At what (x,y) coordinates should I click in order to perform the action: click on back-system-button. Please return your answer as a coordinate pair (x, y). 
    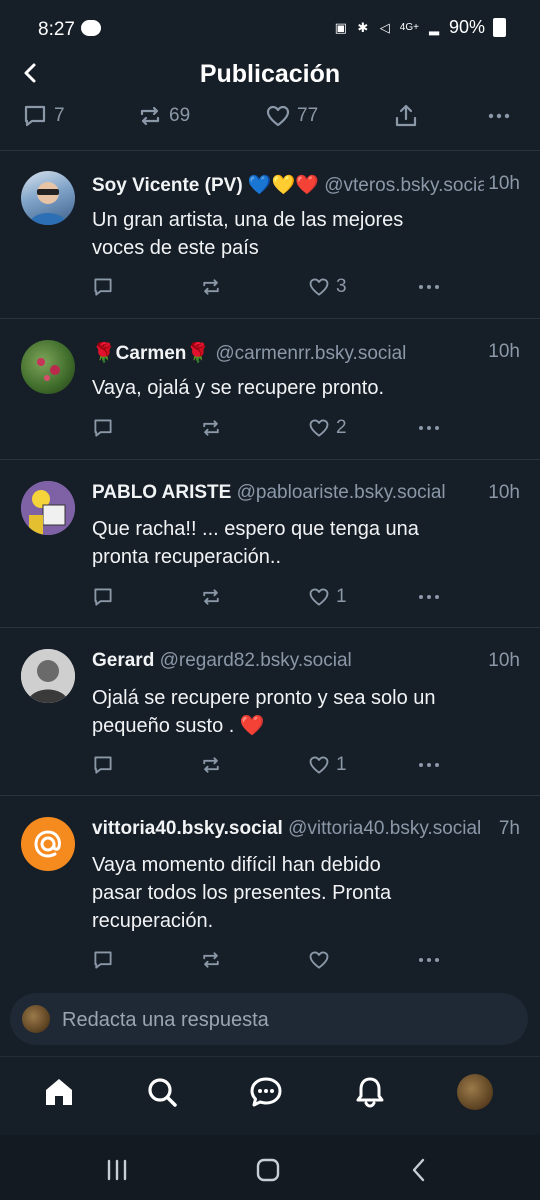
    Looking at the image, I should click on (419, 1170).